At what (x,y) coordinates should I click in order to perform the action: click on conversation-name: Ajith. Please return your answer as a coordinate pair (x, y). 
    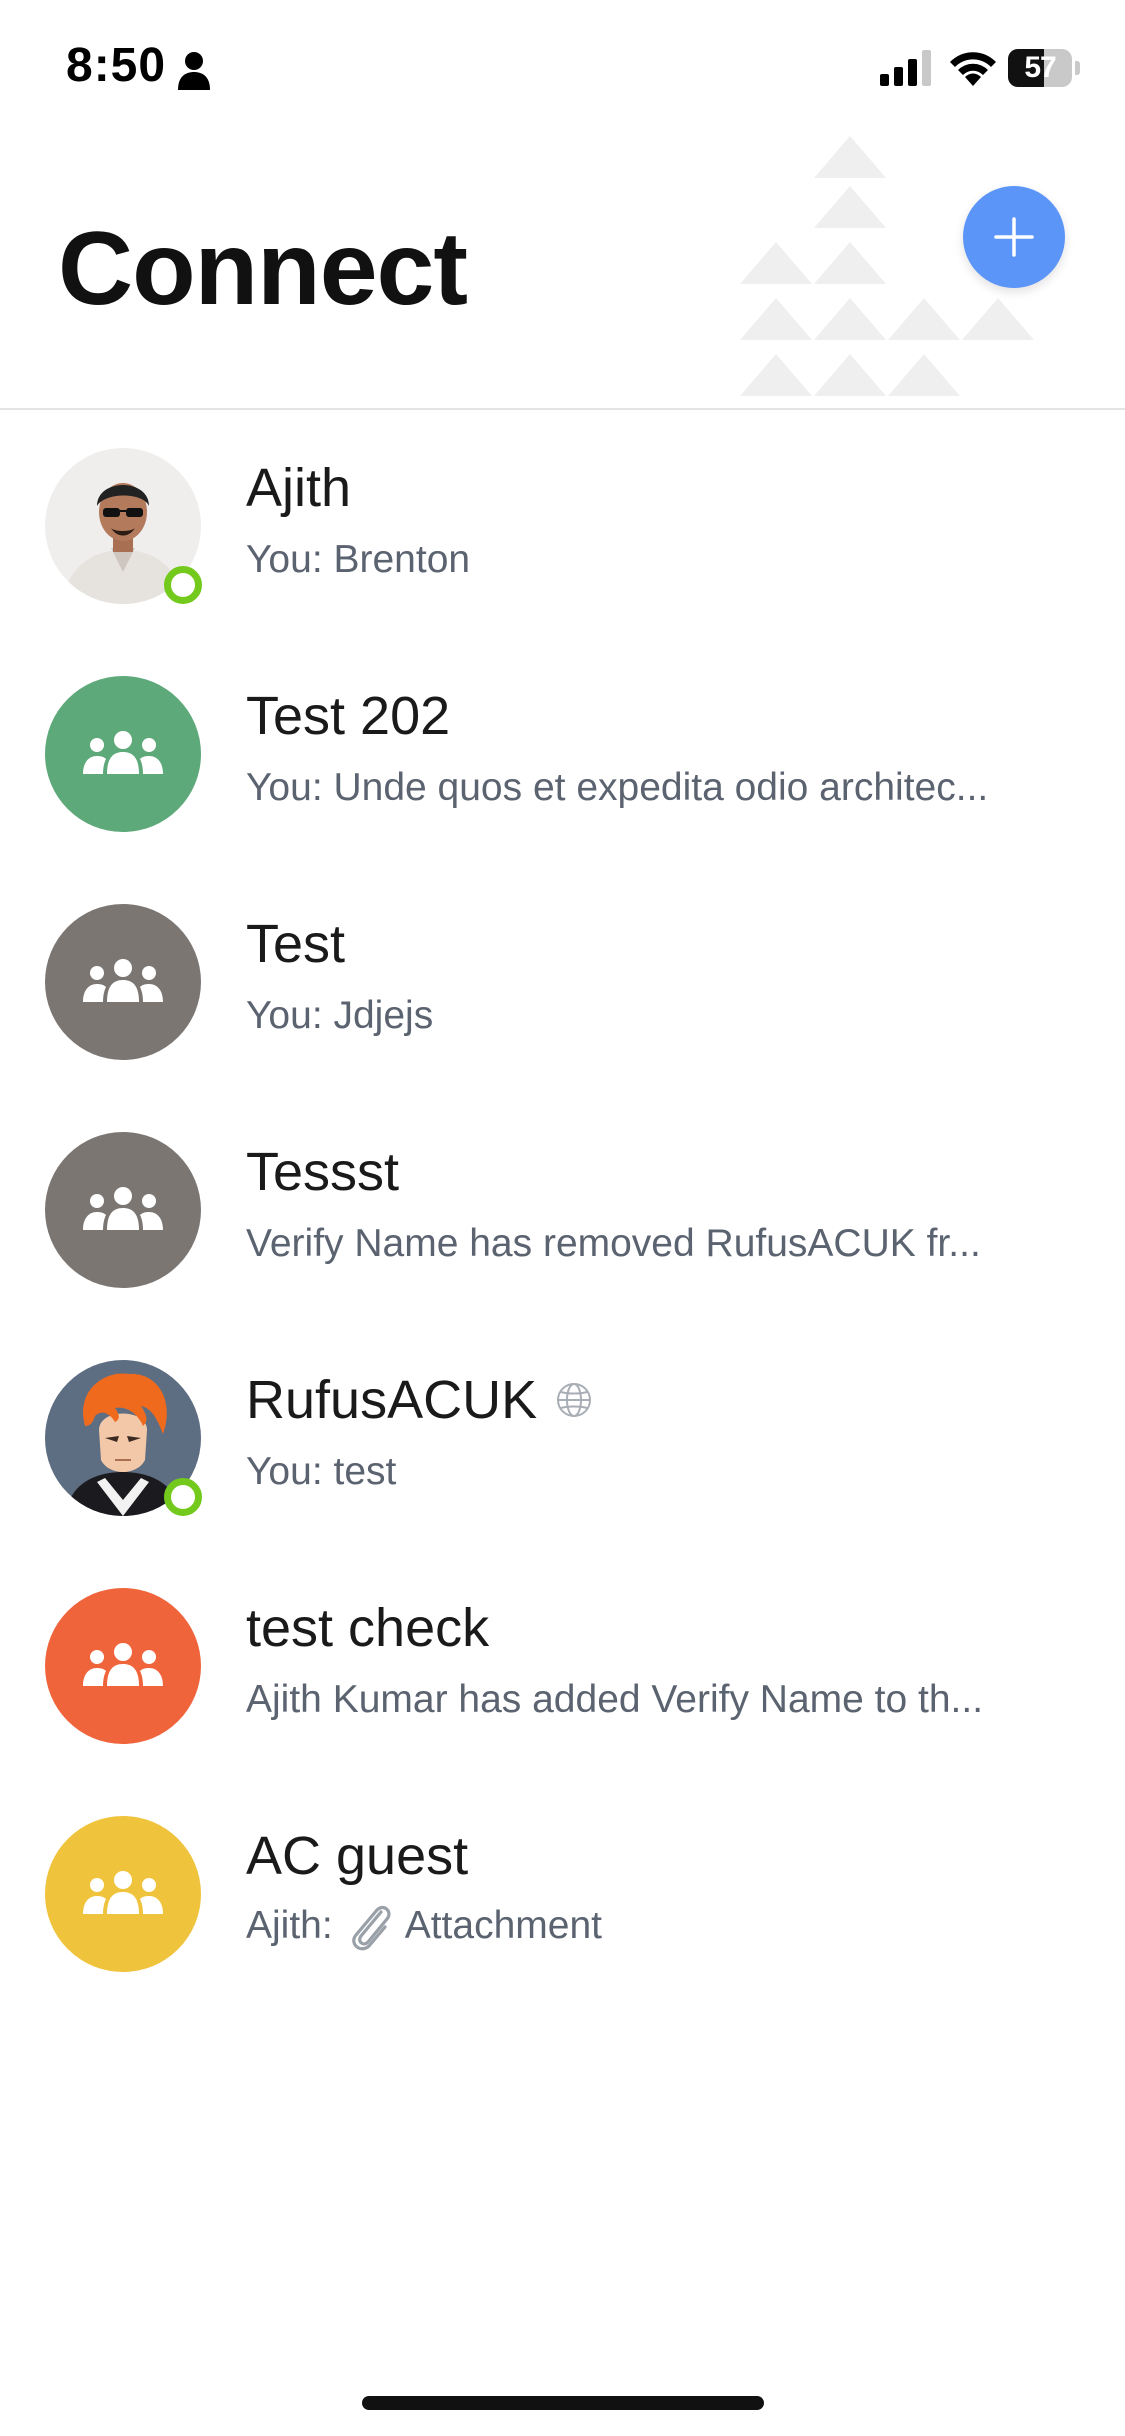
    Looking at the image, I should click on (299, 488).